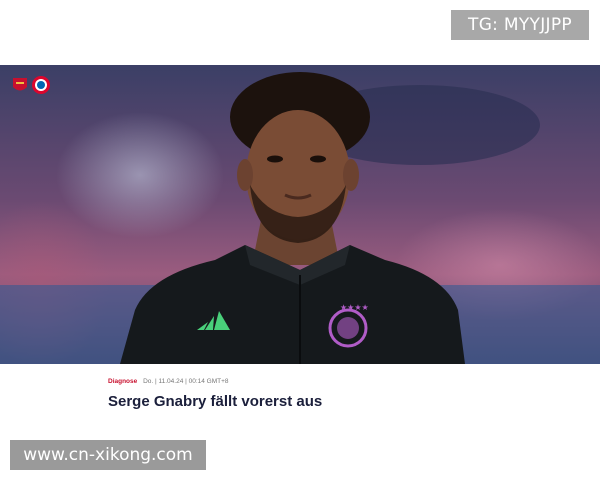 Image resolution: width=600 pixels, height=480 pixels. I want to click on club-logos, so click(30, 85).